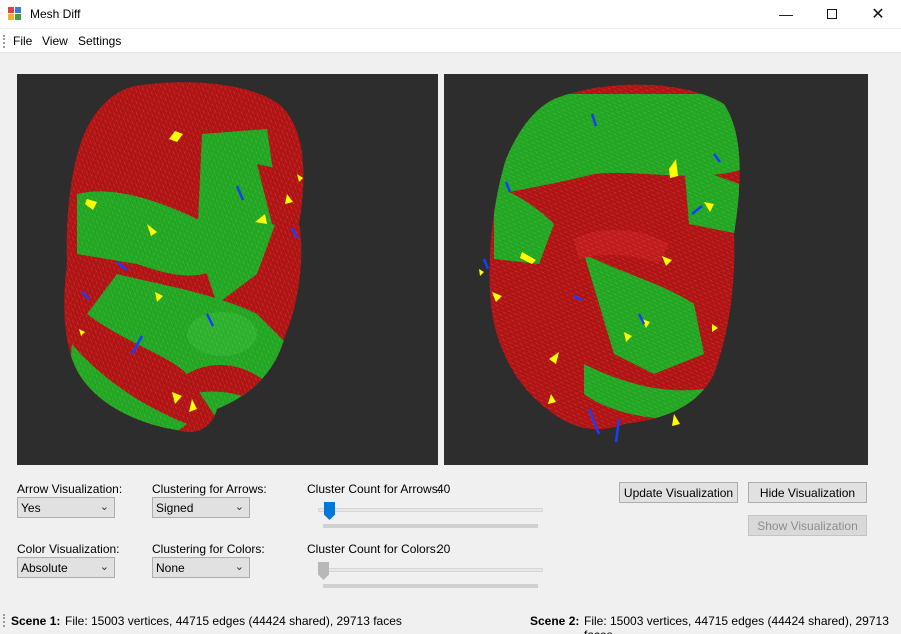  What do you see at coordinates (444, 489) in the screenshot?
I see `cluster-count-arrows-value: 40` at bounding box center [444, 489].